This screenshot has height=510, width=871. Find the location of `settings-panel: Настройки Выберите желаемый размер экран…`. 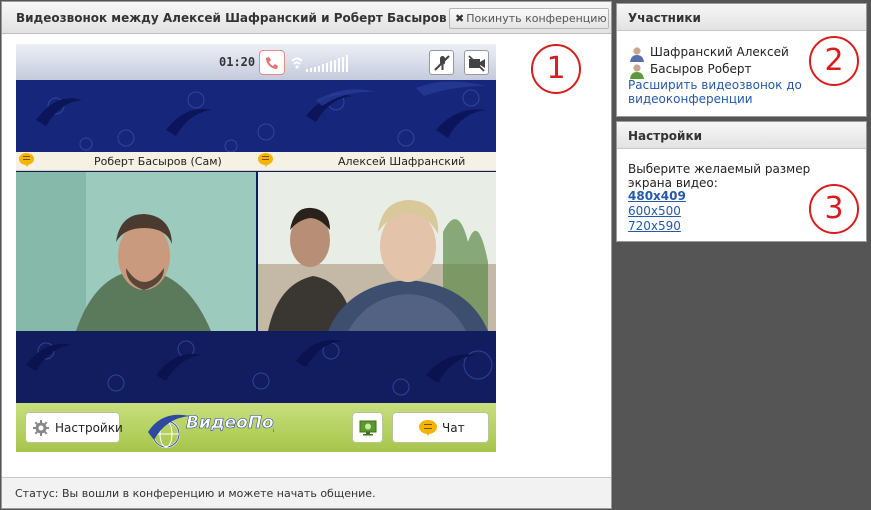

settings-panel: Настройки Выберите желаемый размер экран… is located at coordinates (741, 181).